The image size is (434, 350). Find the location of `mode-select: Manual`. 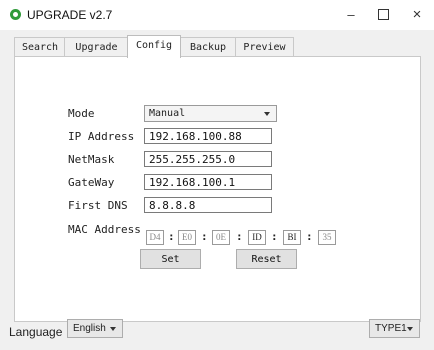

mode-select: Manual is located at coordinates (210, 113).